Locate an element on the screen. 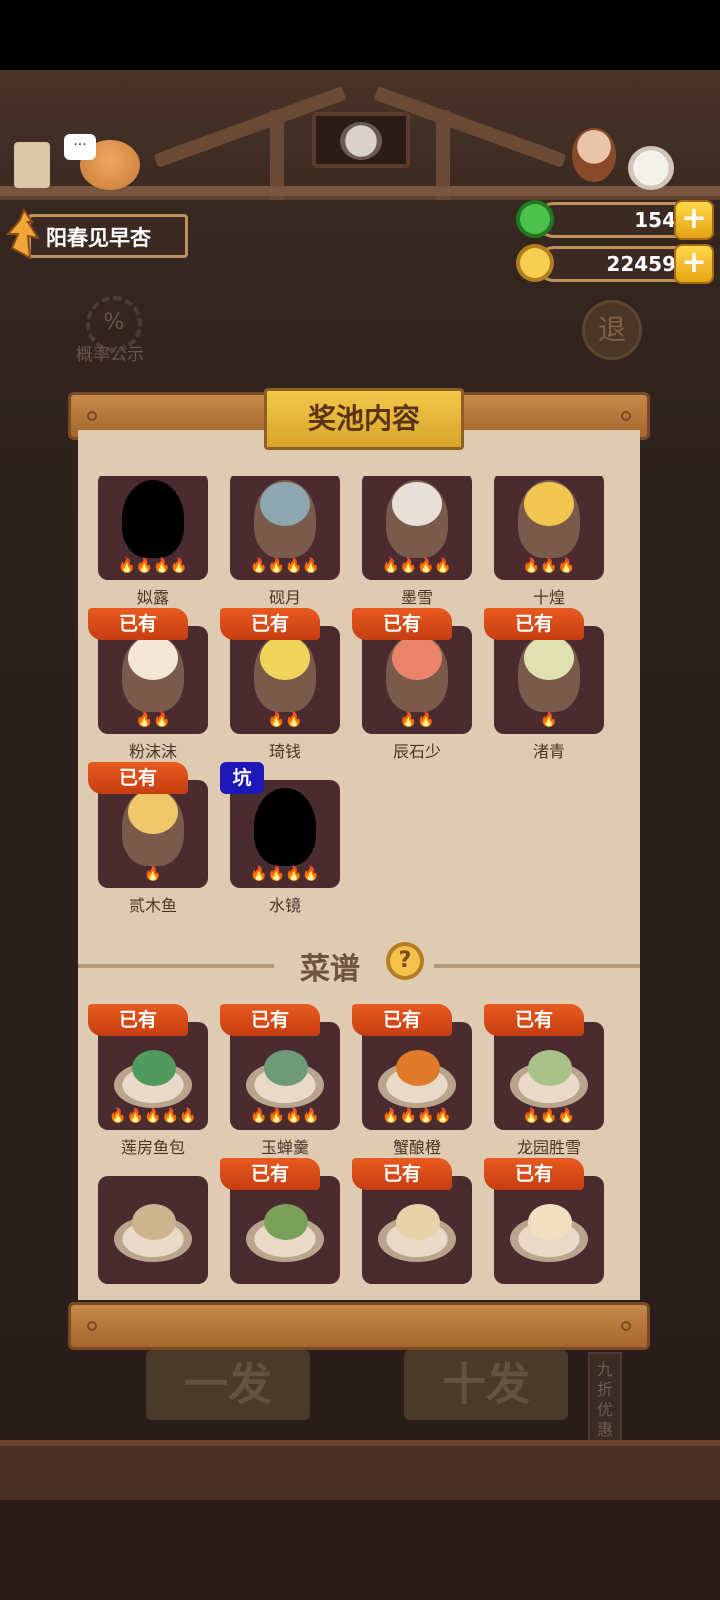 This screenshot has width=720, height=1600. probability-label: 概率公示 is located at coordinates (110, 355).